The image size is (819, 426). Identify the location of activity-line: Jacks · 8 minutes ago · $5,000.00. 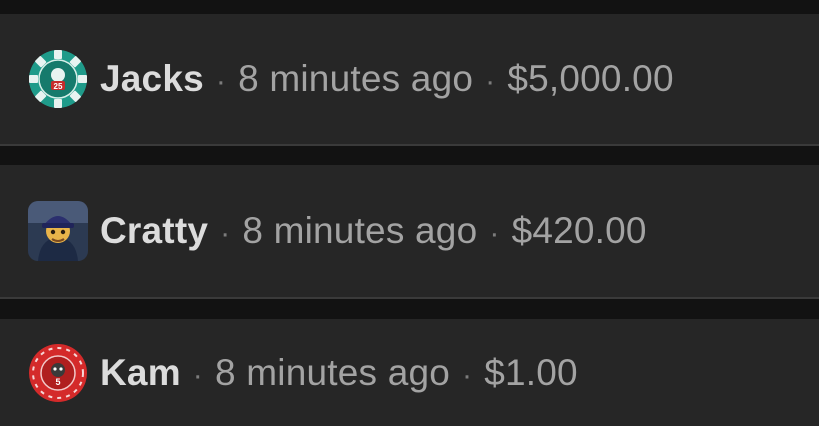
(387, 79).